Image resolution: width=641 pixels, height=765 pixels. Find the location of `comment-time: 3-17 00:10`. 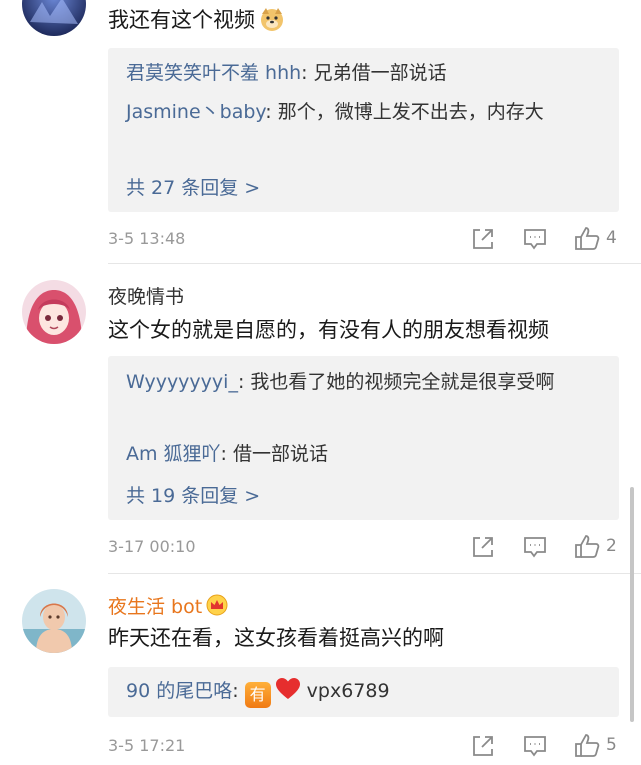

comment-time: 3-17 00:10 is located at coordinates (152, 546).